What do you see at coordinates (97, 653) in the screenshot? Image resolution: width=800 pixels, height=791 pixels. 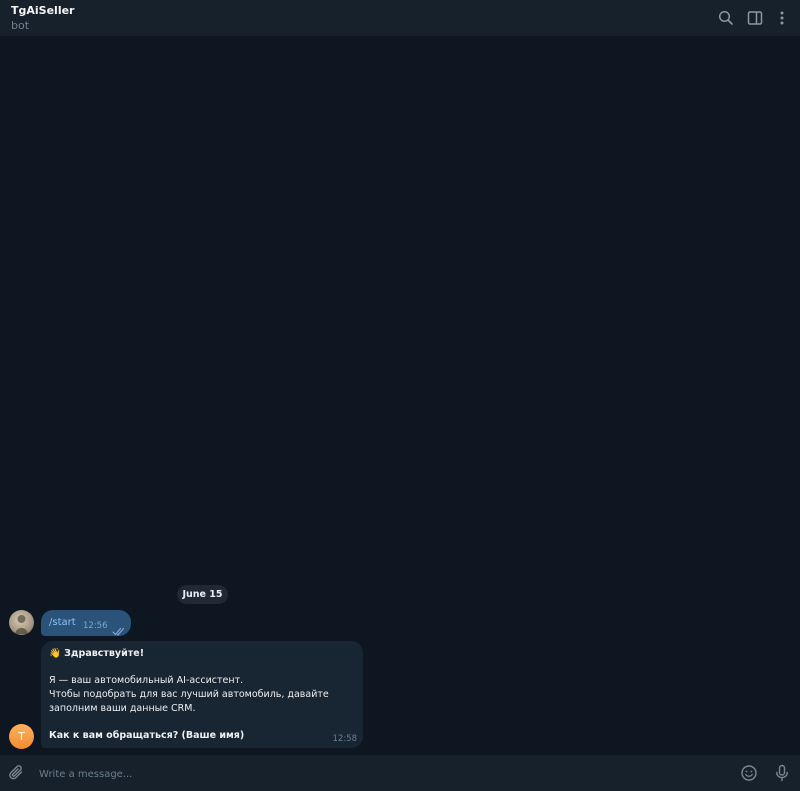 I see `greeting-text: 👋 Здравствуйте!` at bounding box center [97, 653].